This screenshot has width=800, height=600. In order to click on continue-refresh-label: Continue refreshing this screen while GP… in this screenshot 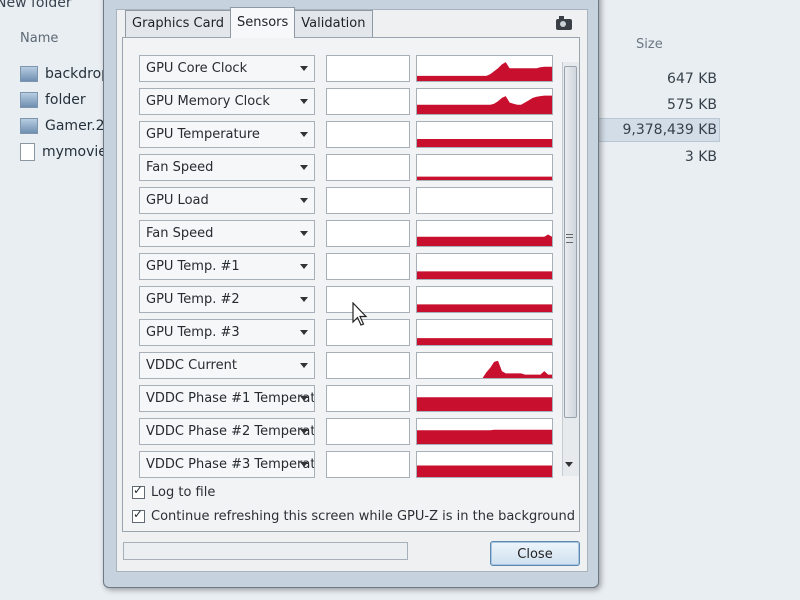, I will do `click(363, 516)`.